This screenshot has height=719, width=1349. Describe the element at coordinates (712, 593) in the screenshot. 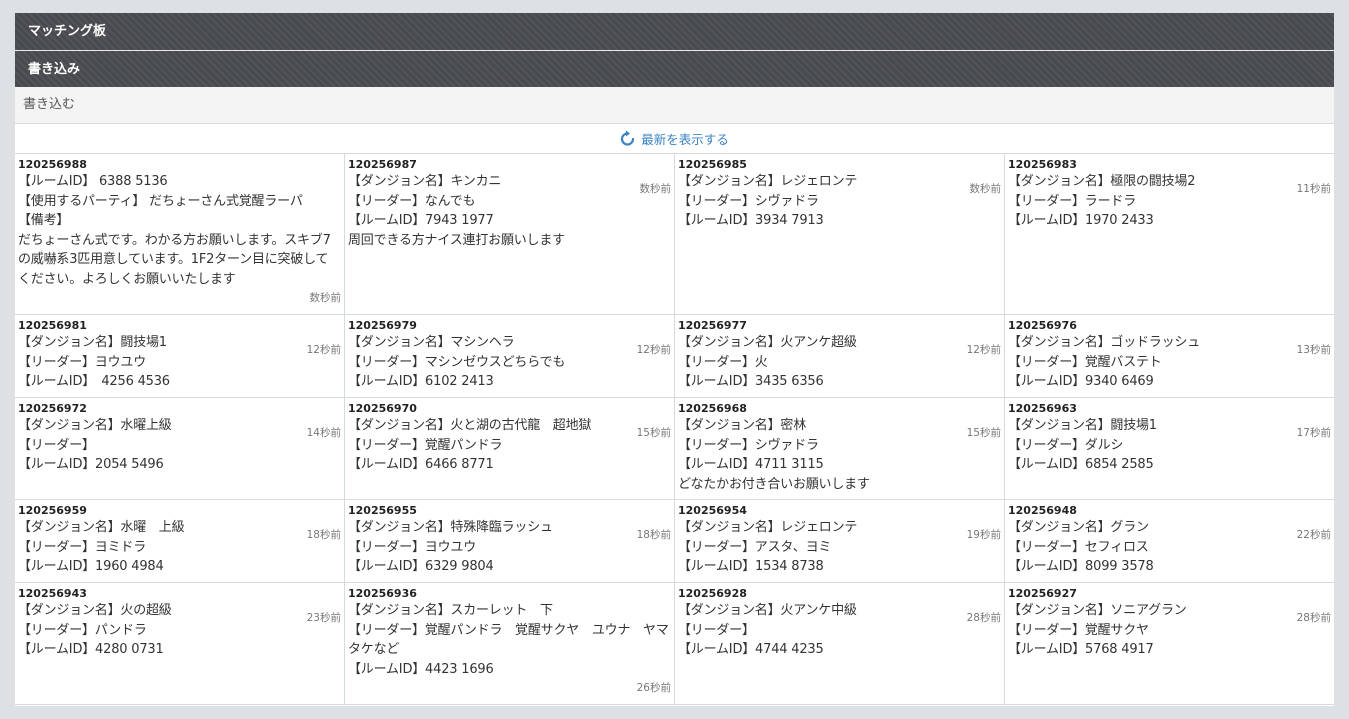

I see `post-id: 120256928` at that location.